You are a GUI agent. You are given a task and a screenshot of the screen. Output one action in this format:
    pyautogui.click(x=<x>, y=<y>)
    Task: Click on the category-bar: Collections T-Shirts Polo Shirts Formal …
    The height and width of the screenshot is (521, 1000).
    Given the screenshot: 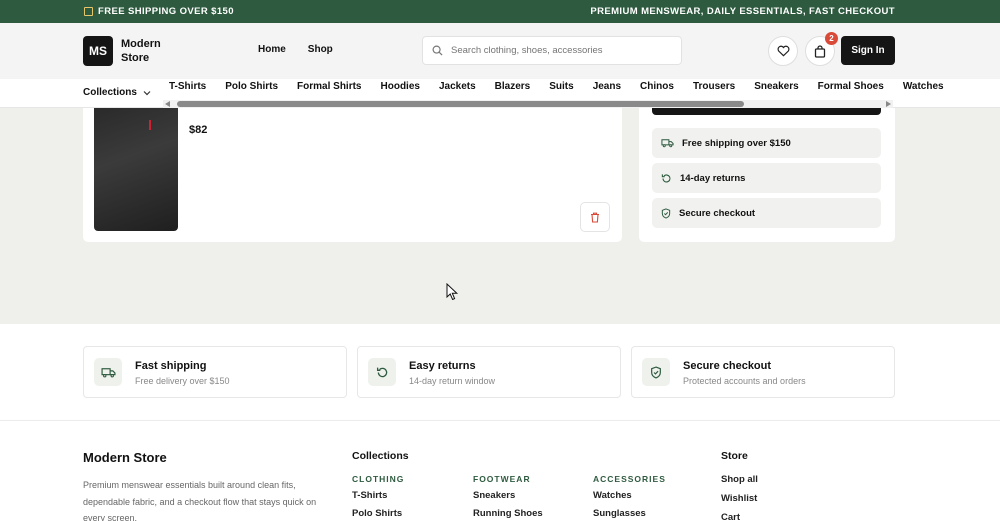 What is the action you would take?
    pyautogui.click(x=500, y=93)
    